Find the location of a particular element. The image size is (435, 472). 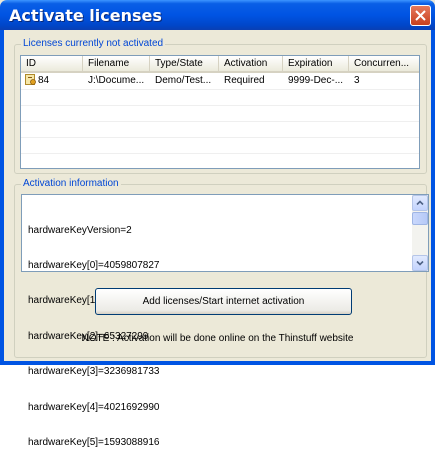

window-frame-left is located at coordinates (2, 197).